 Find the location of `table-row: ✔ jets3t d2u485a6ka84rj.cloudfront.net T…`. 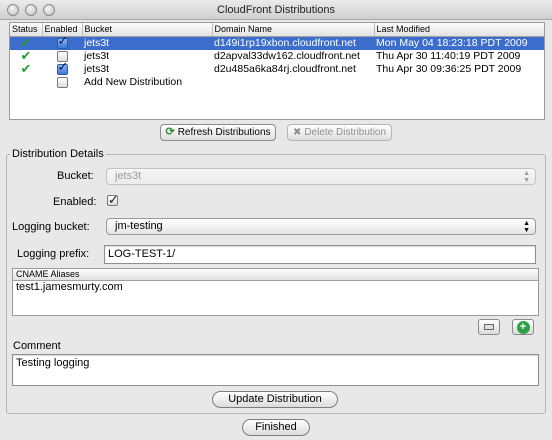

table-row: ✔ jets3t d2u485a6ka84rj.cloudfront.net T… is located at coordinates (277, 69).